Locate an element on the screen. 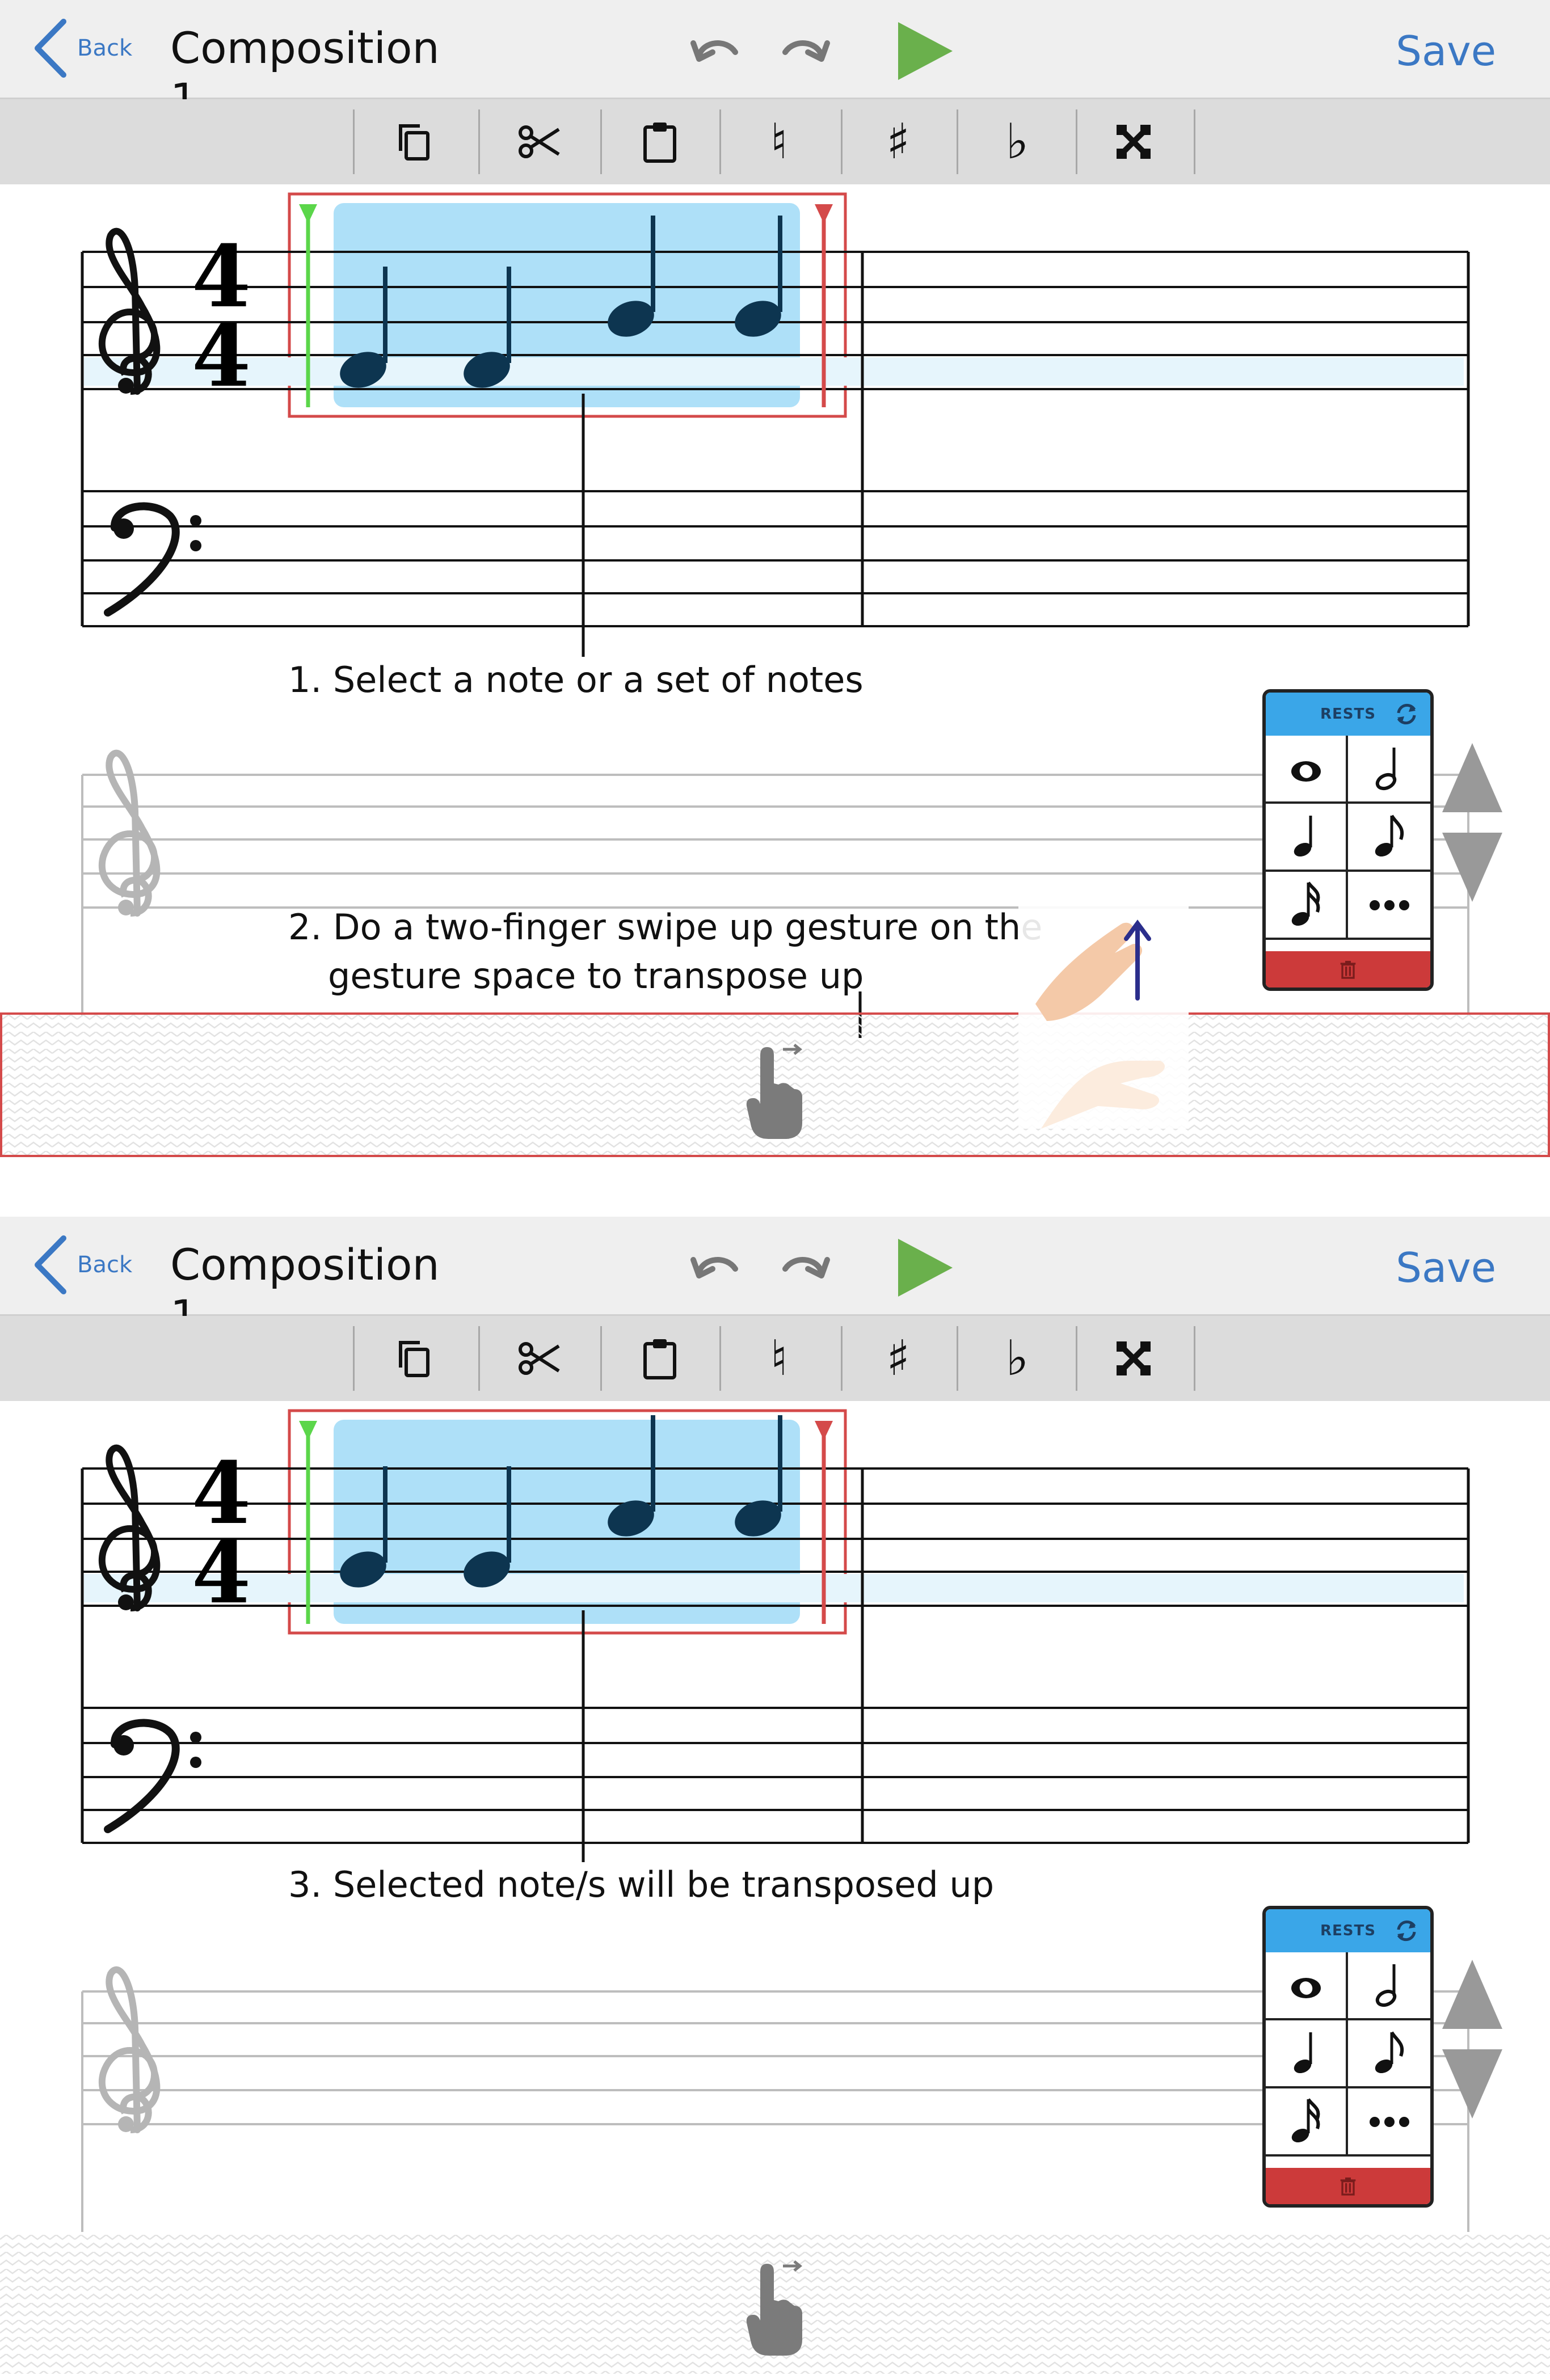  step-3-caption: 3. Selected note/s will be transposed up is located at coordinates (641, 1884).